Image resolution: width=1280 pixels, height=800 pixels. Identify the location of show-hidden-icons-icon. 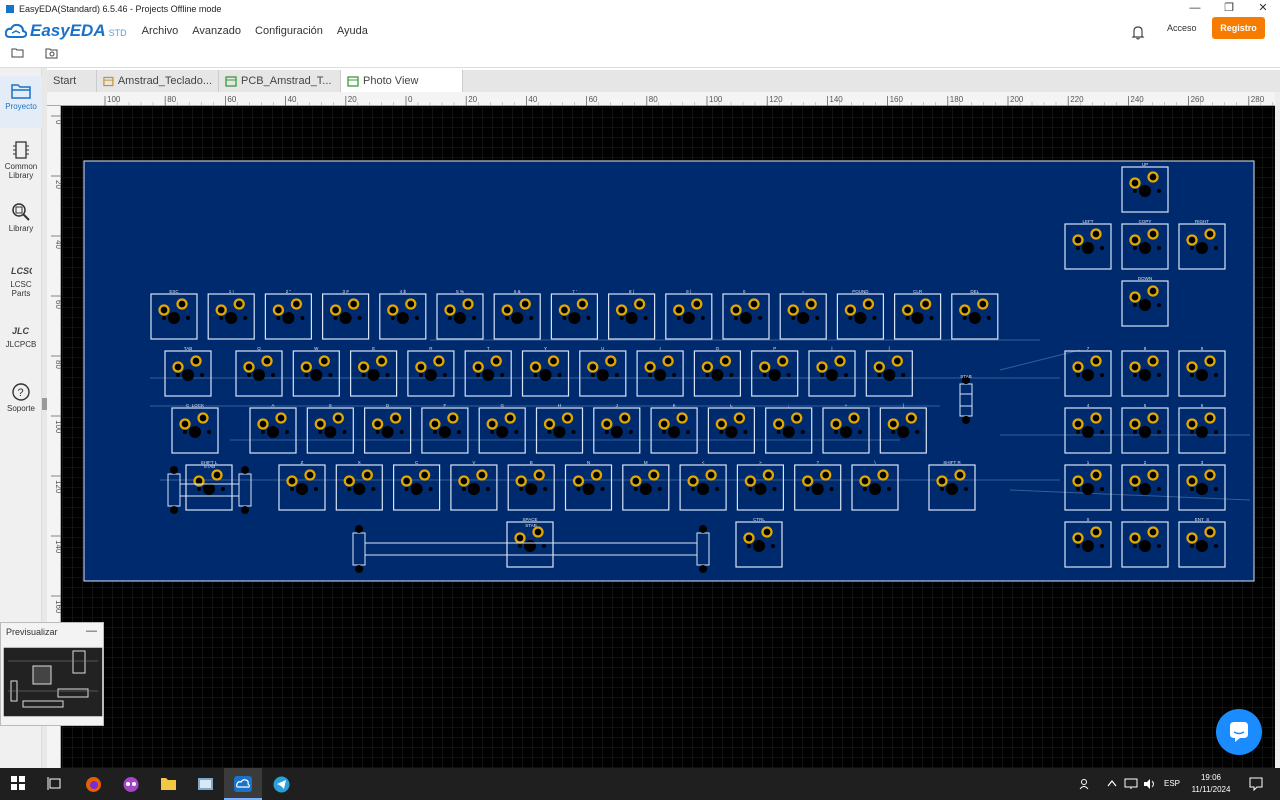
(1112, 783).